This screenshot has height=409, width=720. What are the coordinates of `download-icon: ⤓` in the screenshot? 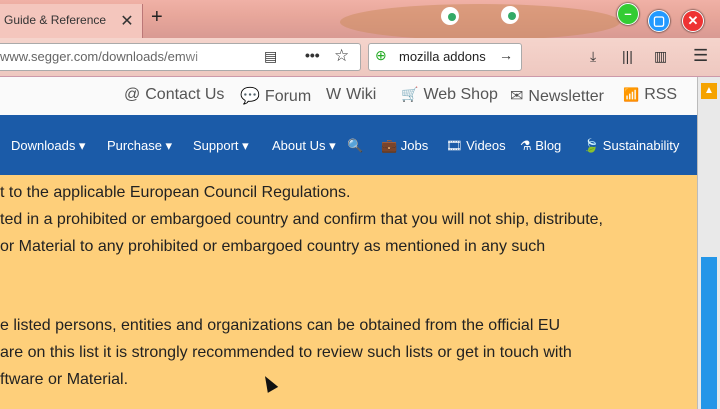 It's located at (593, 56).